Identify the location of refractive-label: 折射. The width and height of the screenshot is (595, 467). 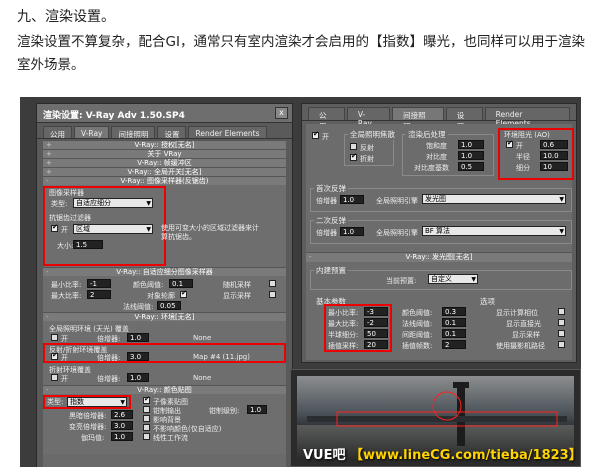
(367, 159).